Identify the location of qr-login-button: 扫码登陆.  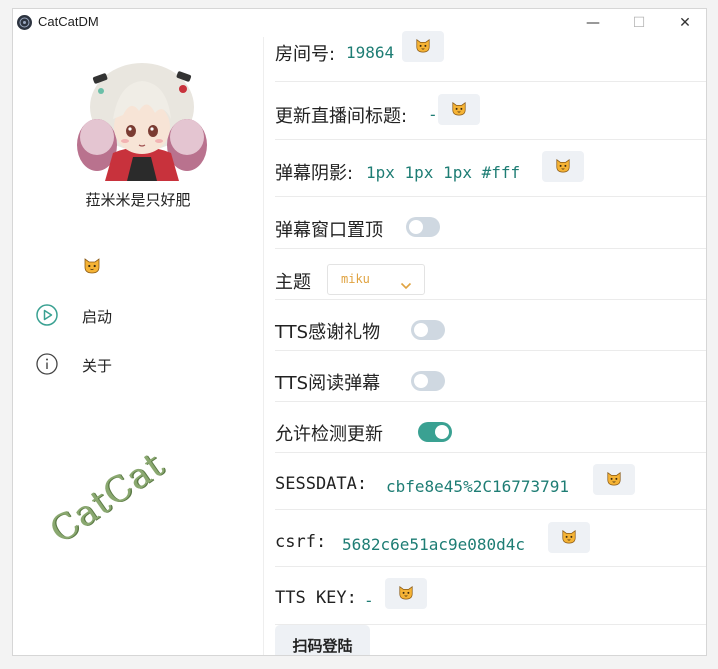
(322, 640).